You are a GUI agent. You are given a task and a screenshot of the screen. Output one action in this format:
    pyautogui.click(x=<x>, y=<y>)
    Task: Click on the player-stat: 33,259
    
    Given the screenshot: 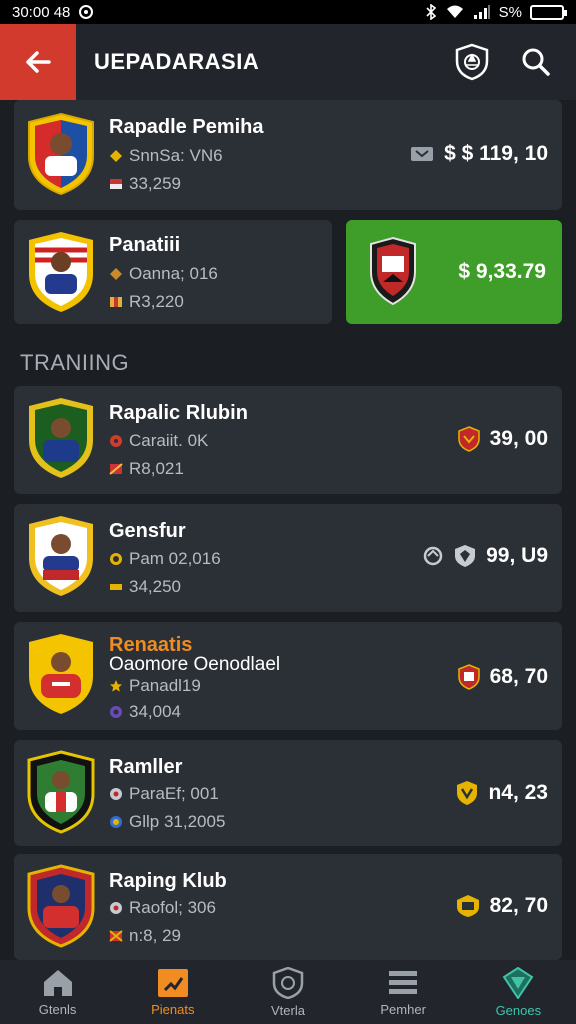 What is the action you would take?
    pyautogui.click(x=145, y=184)
    